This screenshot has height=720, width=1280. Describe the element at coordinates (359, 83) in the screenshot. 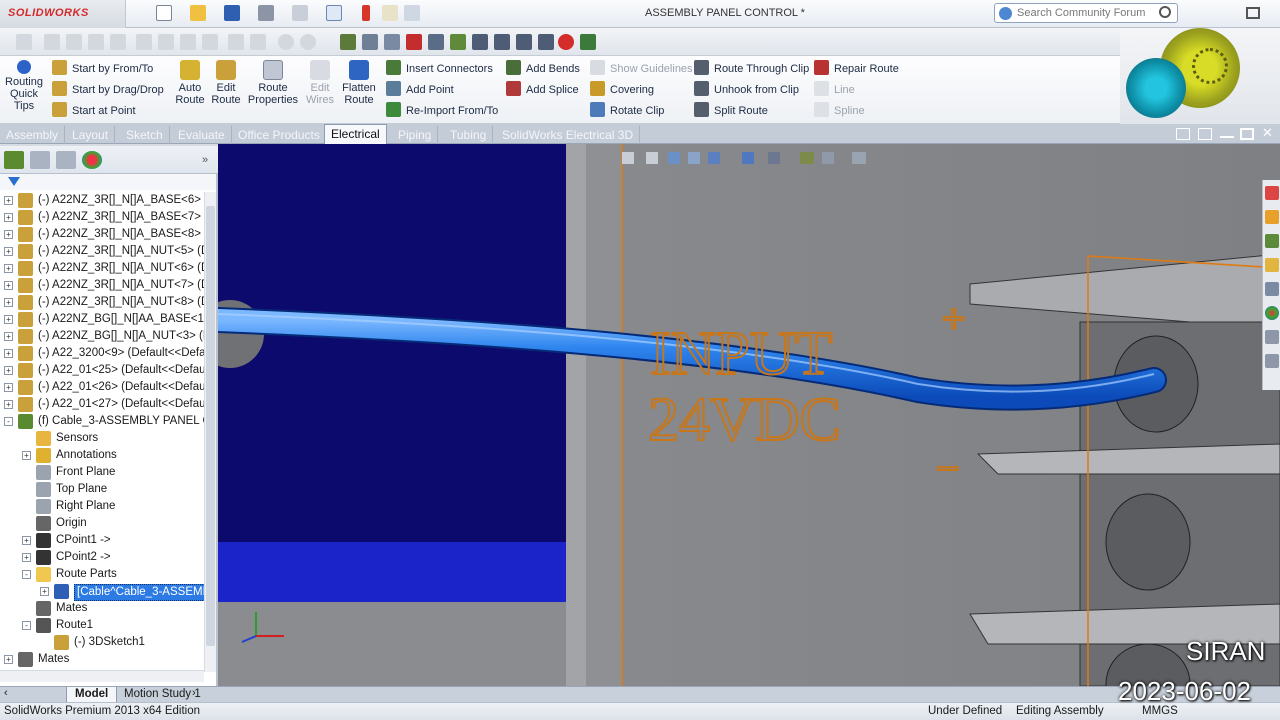

I see `flatten-route-button: Flatten Route` at that location.